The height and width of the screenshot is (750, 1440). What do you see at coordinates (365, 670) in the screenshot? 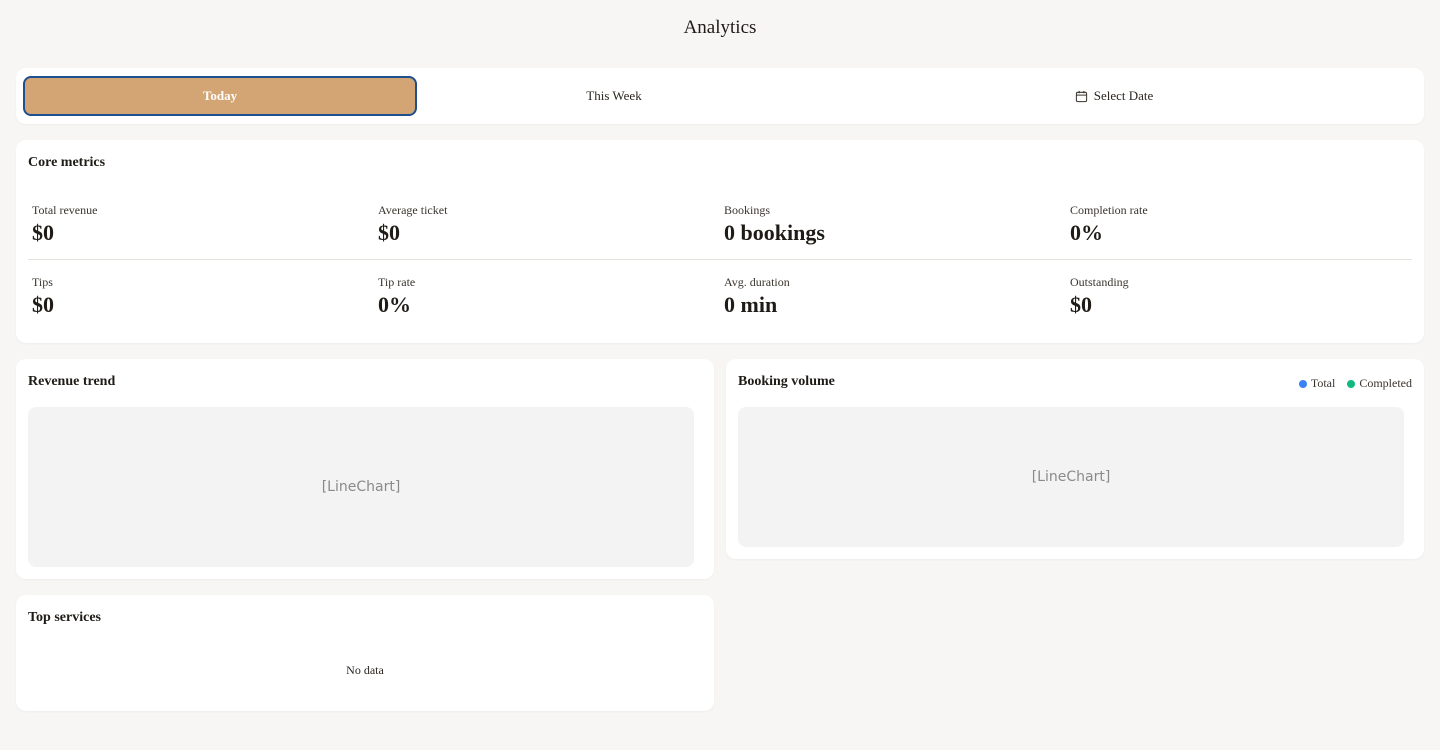
I see `empty-state-text: No data` at bounding box center [365, 670].